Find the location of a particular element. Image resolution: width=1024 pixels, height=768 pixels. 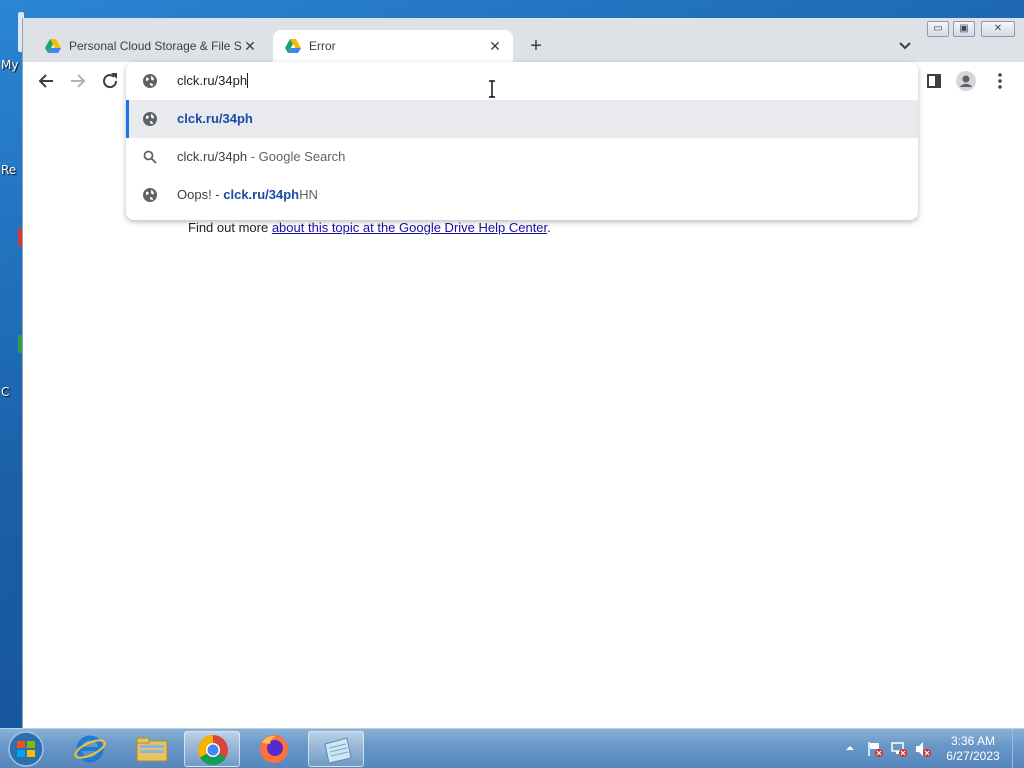

taskbar-internet-explorer is located at coordinates (90, 749).